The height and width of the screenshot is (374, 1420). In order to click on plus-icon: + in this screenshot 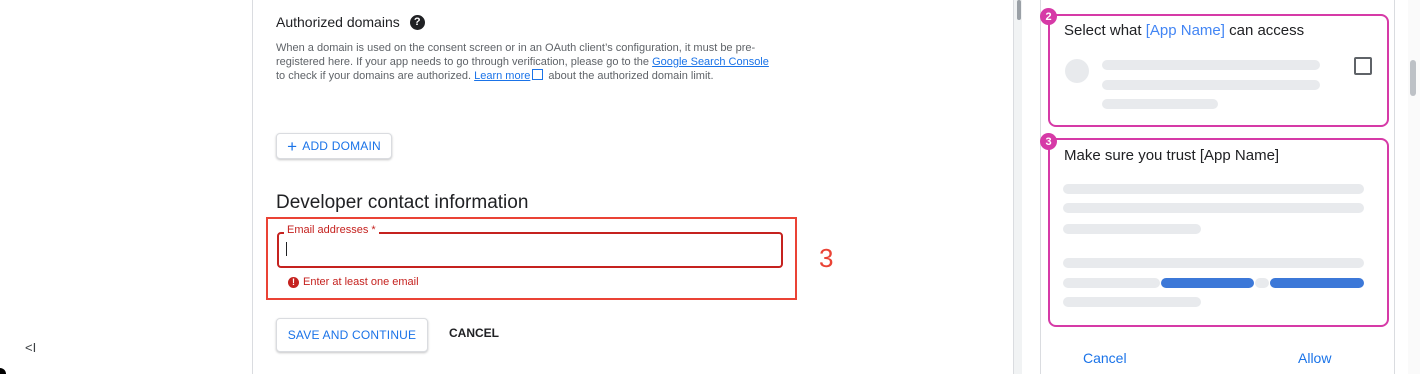, I will do `click(292, 146)`.